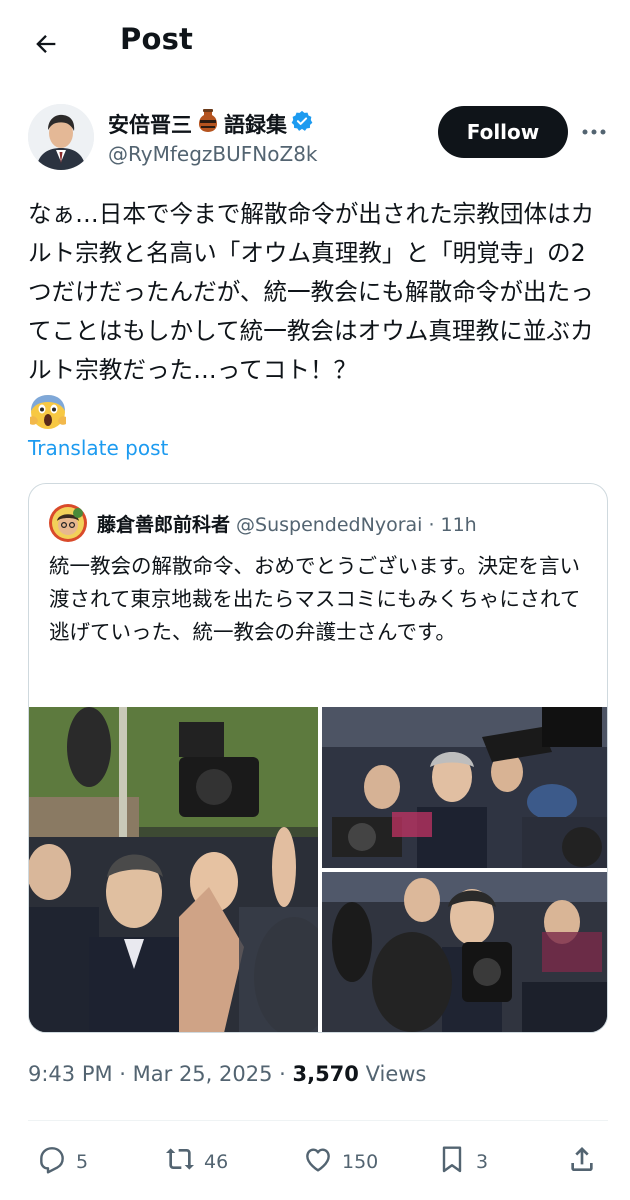 This screenshot has height=1200, width=630. Describe the element at coordinates (163, 523) in the screenshot. I see `quote-author-name: 藤倉善郎前科者` at that location.